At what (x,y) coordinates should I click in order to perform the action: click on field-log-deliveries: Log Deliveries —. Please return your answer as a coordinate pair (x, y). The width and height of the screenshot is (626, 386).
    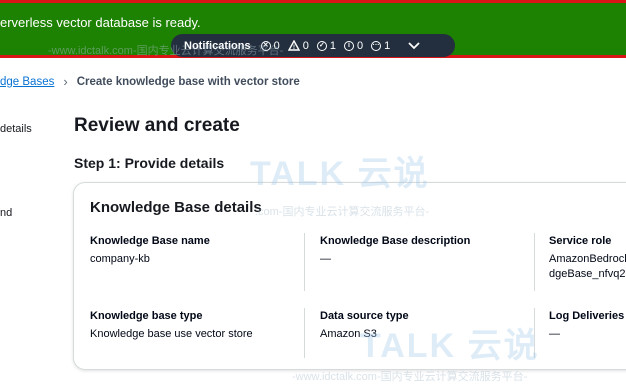
    Looking at the image, I should click on (587, 325).